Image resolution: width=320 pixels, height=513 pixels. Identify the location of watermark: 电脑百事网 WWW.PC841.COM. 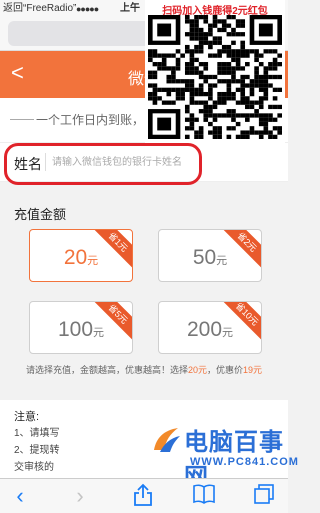
(224, 455).